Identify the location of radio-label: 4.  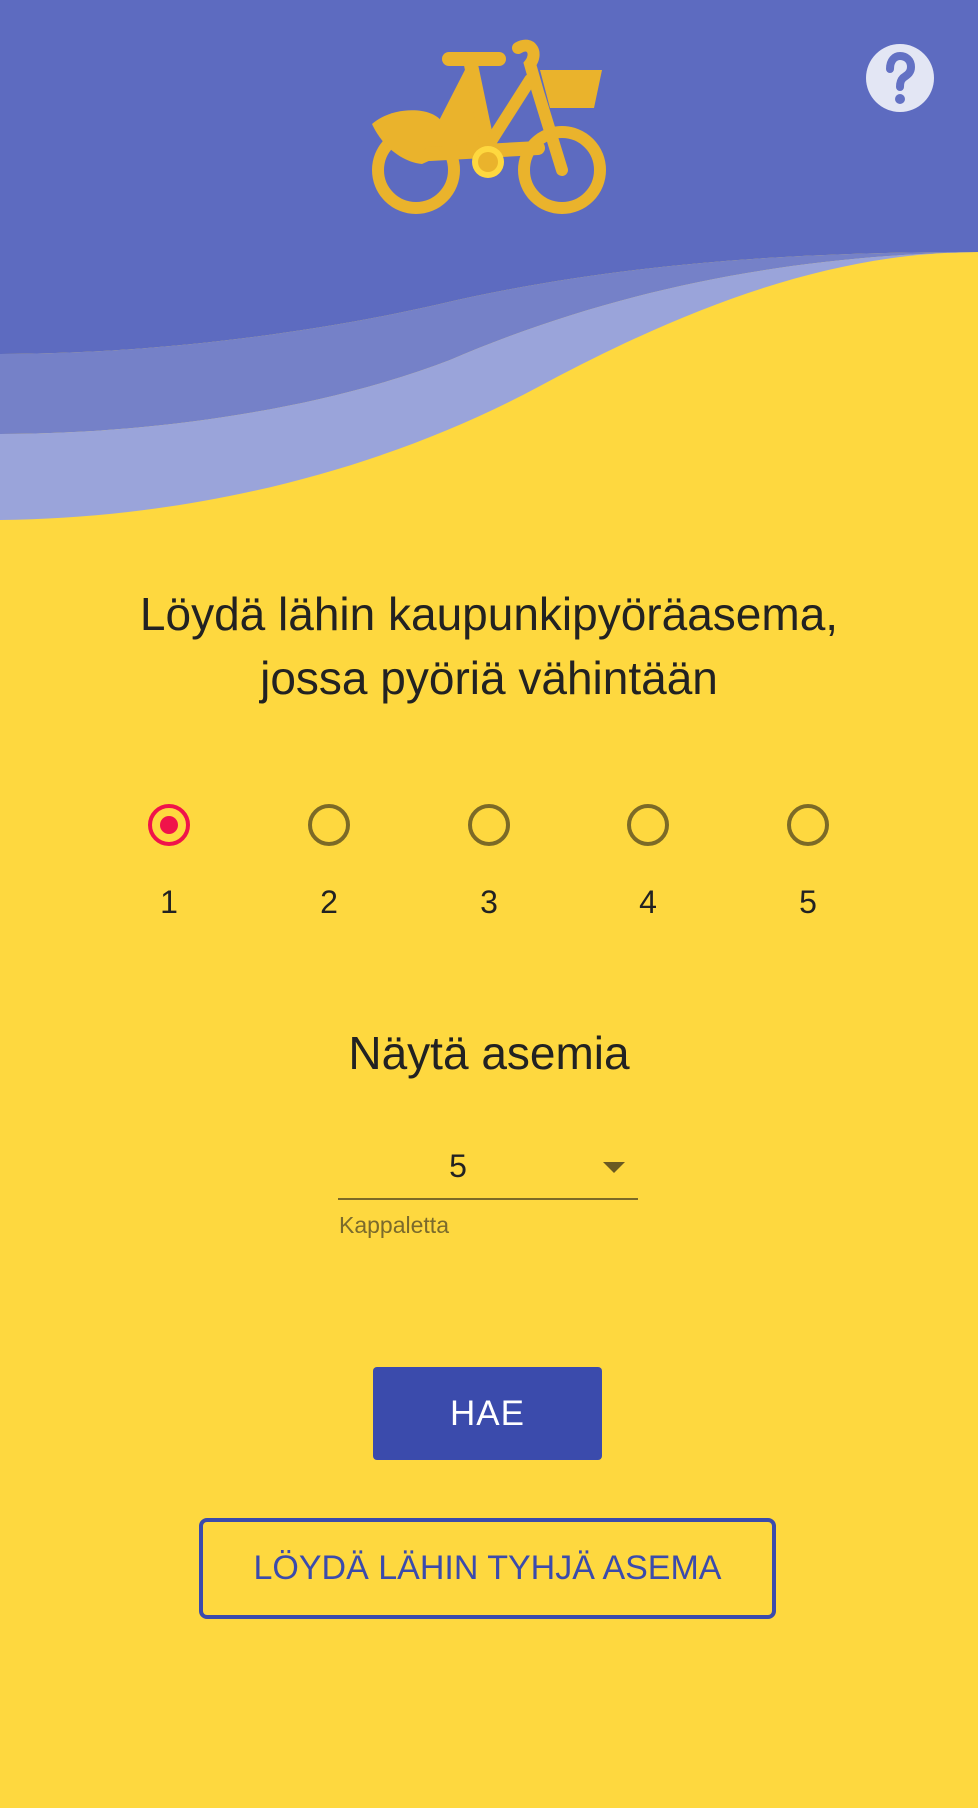
(648, 902).